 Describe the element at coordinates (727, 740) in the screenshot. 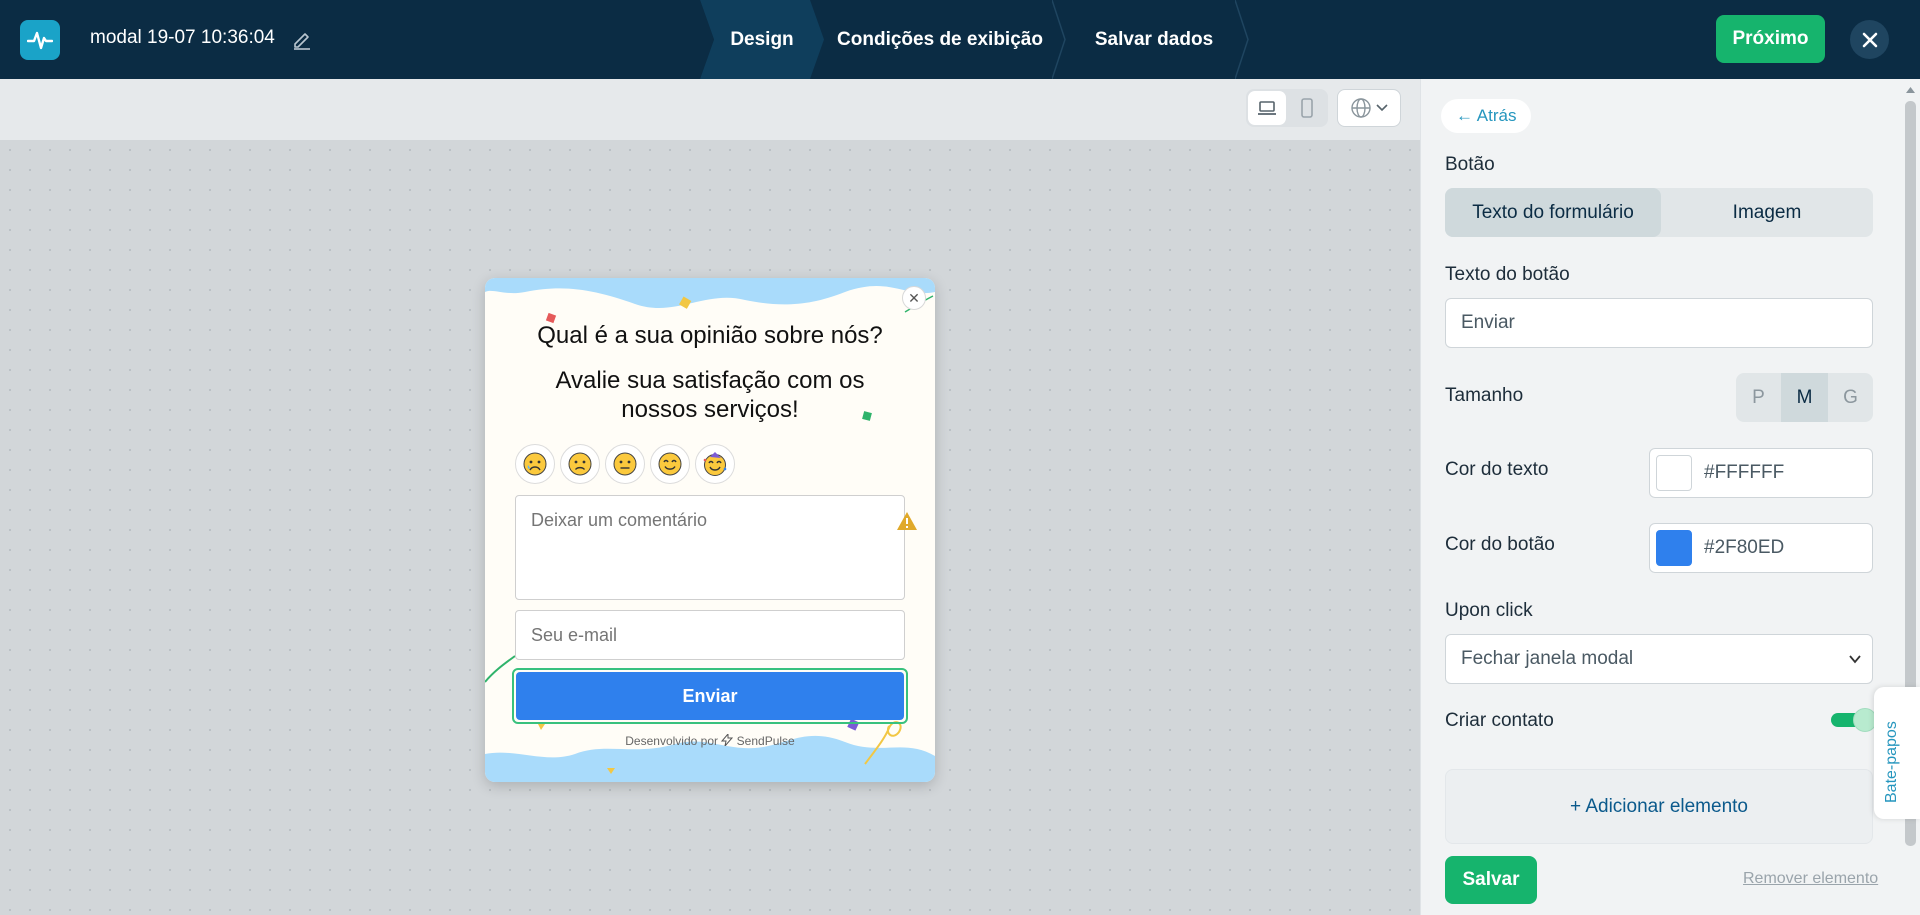

I see `lightning-icon` at that location.